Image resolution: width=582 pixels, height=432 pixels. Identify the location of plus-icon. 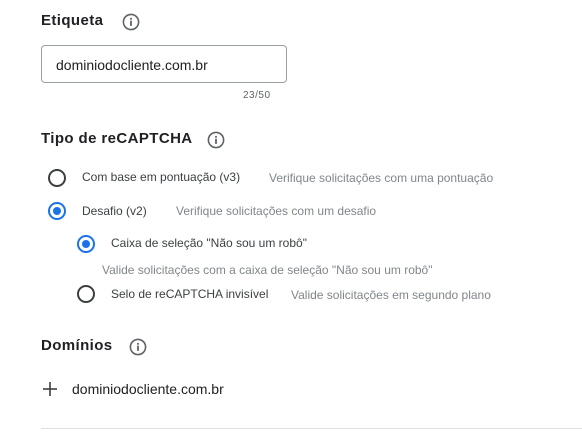
(50, 391).